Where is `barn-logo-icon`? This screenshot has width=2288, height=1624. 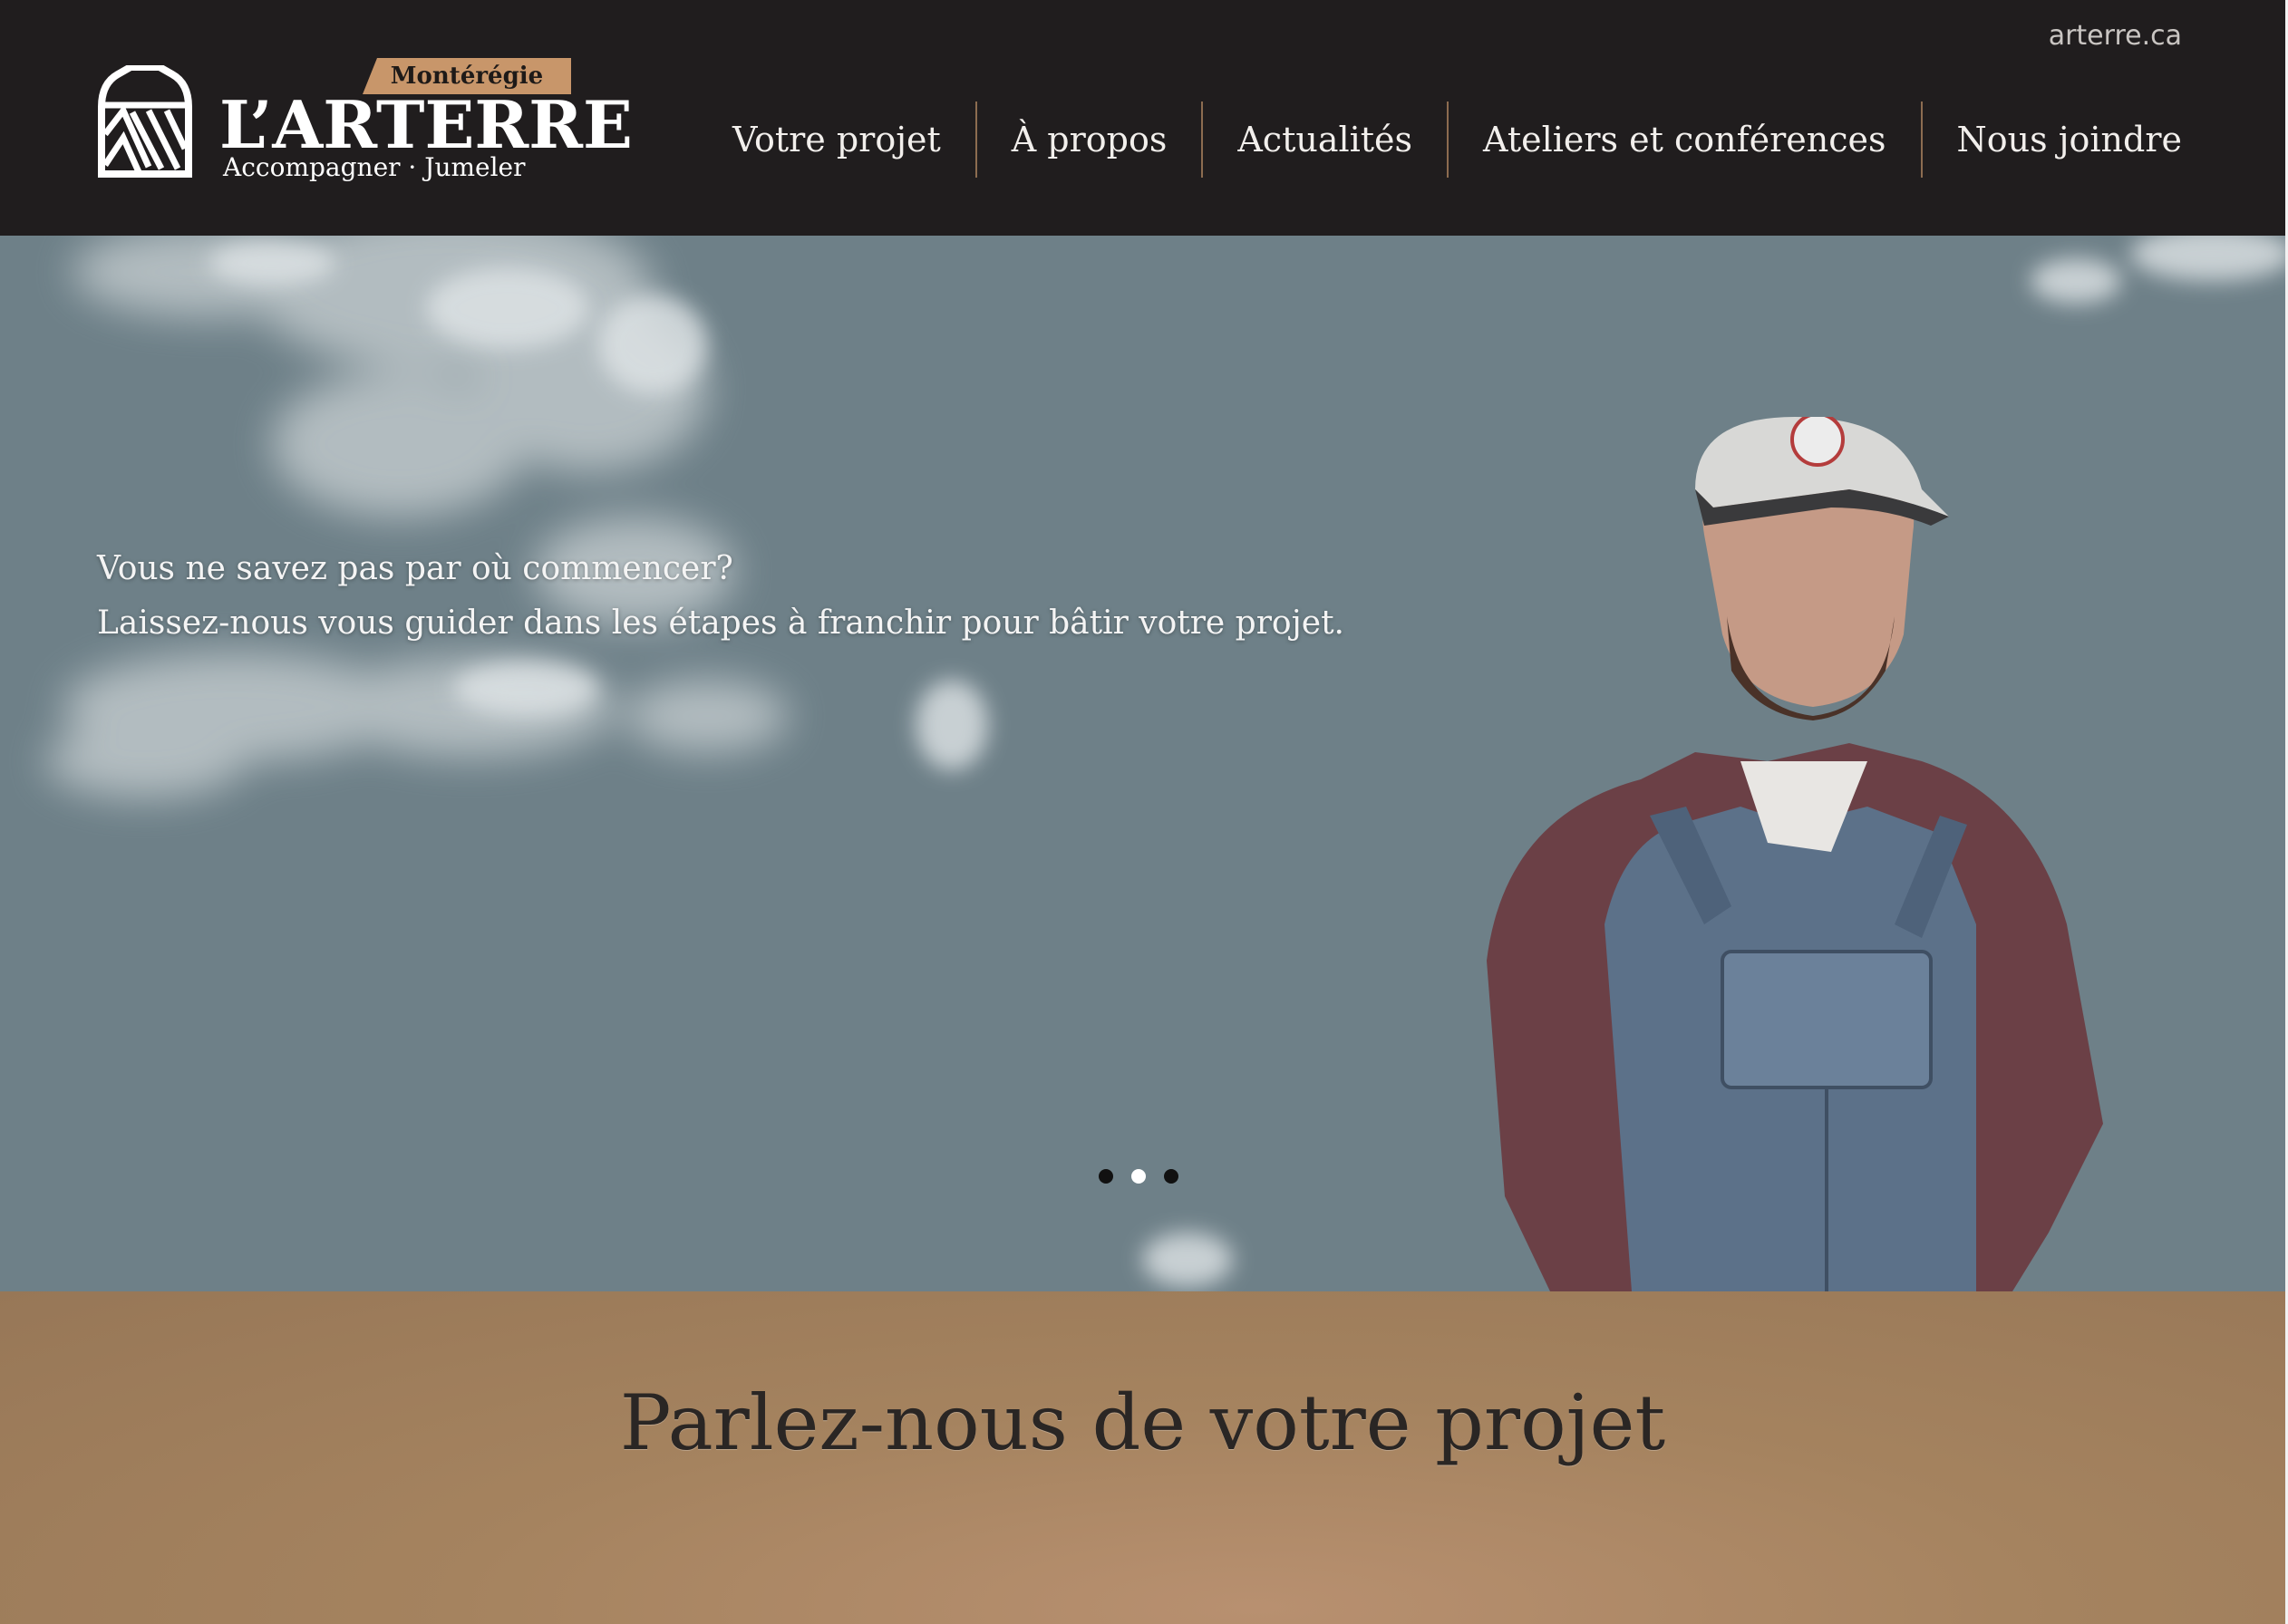 barn-logo-icon is located at coordinates (145, 121).